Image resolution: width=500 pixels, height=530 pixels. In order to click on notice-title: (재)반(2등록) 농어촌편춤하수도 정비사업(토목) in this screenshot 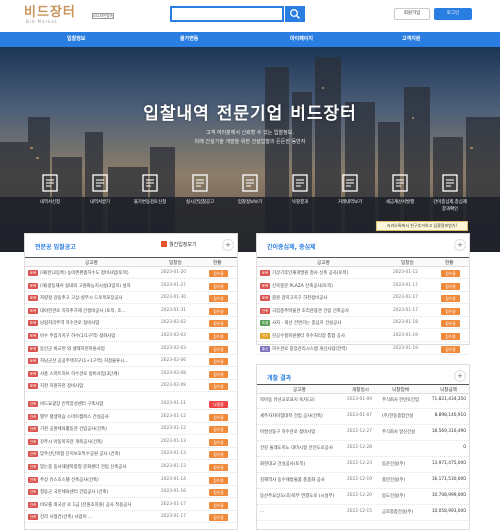, I will do `click(99, 273)`.